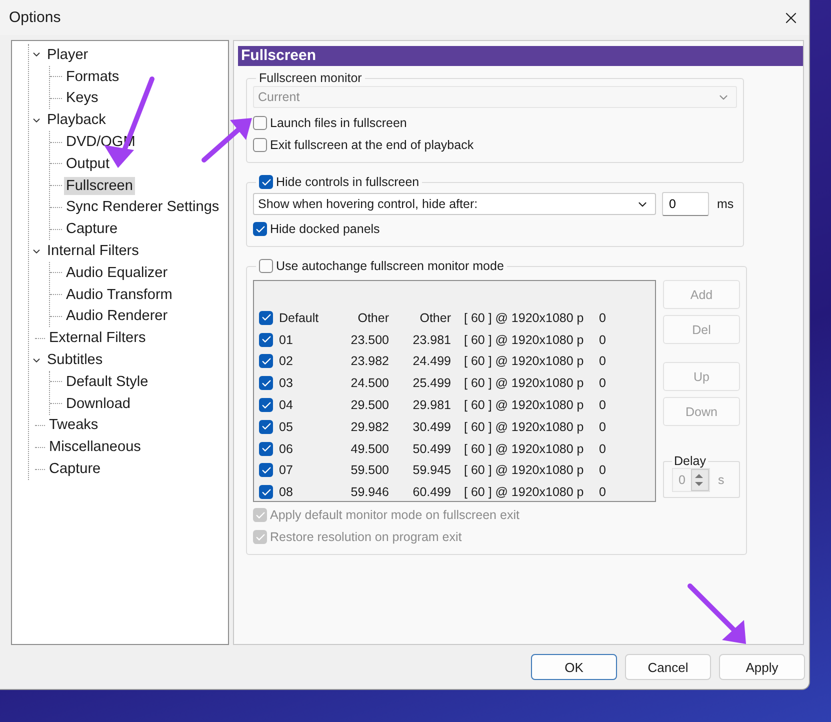  What do you see at coordinates (82, 98) in the screenshot?
I see `tree-item: Keys` at bounding box center [82, 98].